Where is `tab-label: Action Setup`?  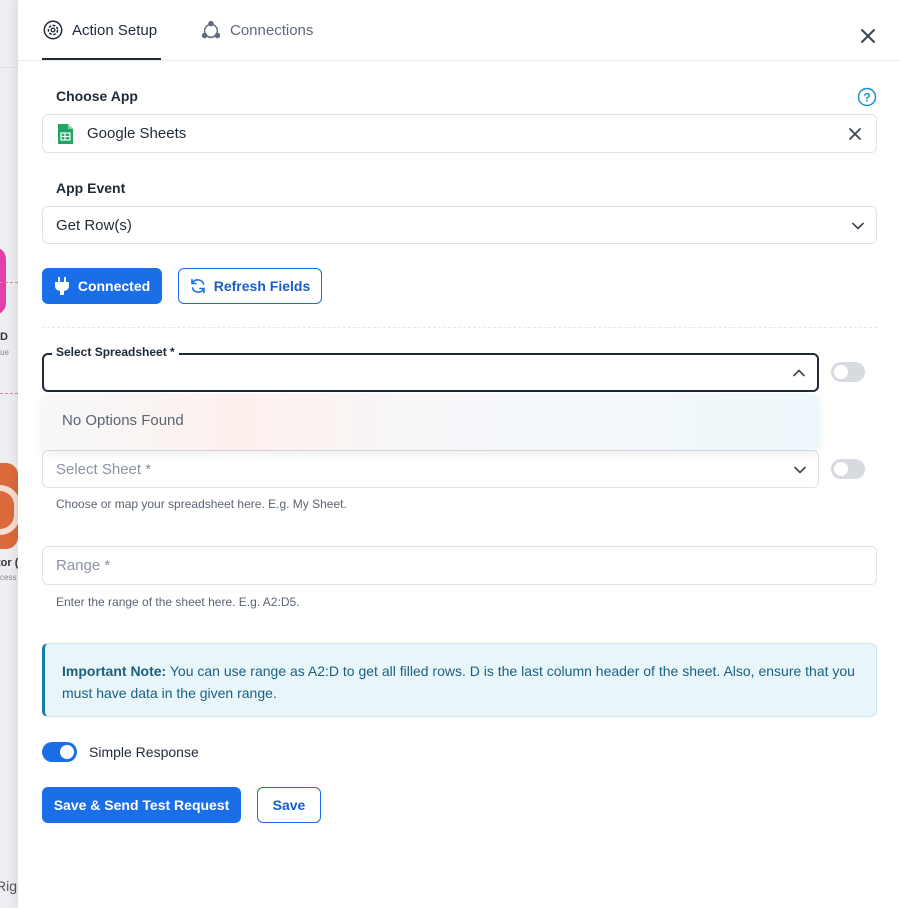
tab-label: Action Setup is located at coordinates (115, 30).